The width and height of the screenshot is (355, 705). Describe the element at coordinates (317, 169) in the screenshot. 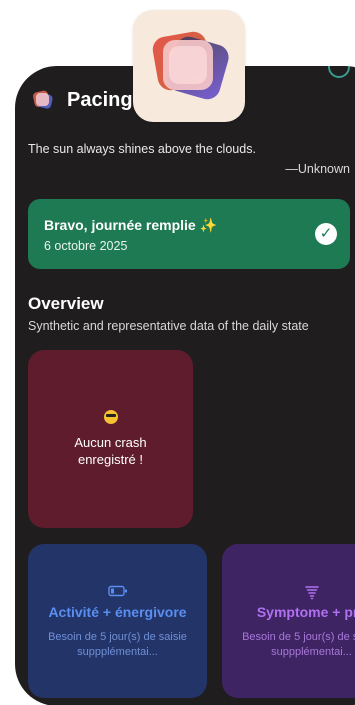

I see `quote-author: —Unknown` at that location.